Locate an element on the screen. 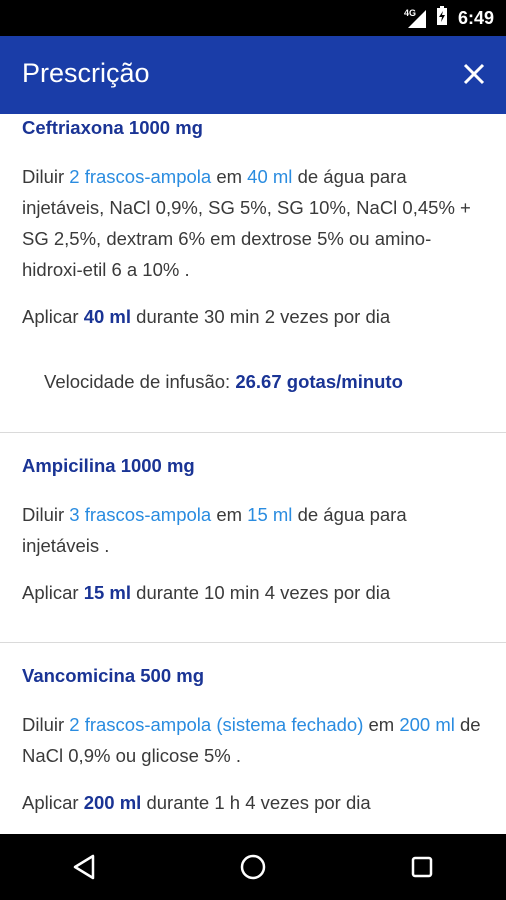  drug-title: Ampicilina 1000 mg is located at coordinates (108, 465).